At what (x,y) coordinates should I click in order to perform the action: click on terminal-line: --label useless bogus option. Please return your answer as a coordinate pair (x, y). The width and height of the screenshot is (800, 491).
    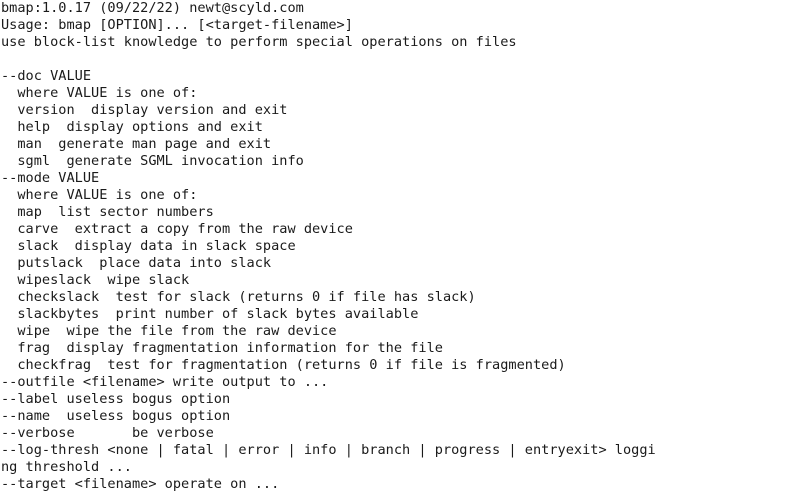
    Looking at the image, I should click on (116, 399).